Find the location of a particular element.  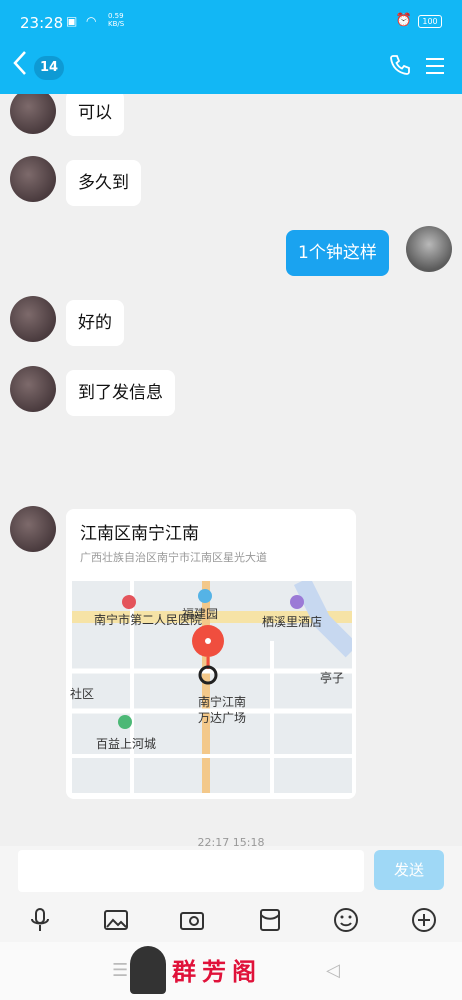

input-bar: 发送 is located at coordinates (231, 874).